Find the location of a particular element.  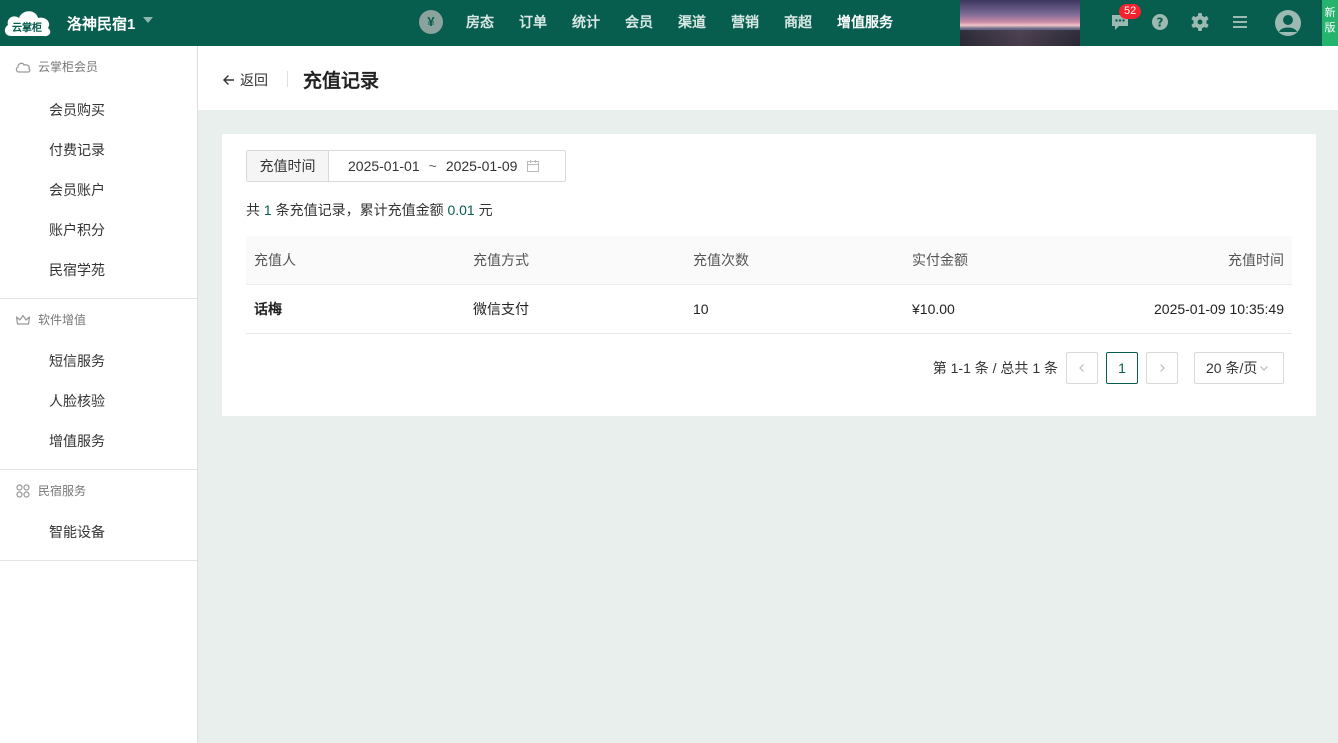

sidebar-group-title: 云掌柜会员 is located at coordinates (98, 68).